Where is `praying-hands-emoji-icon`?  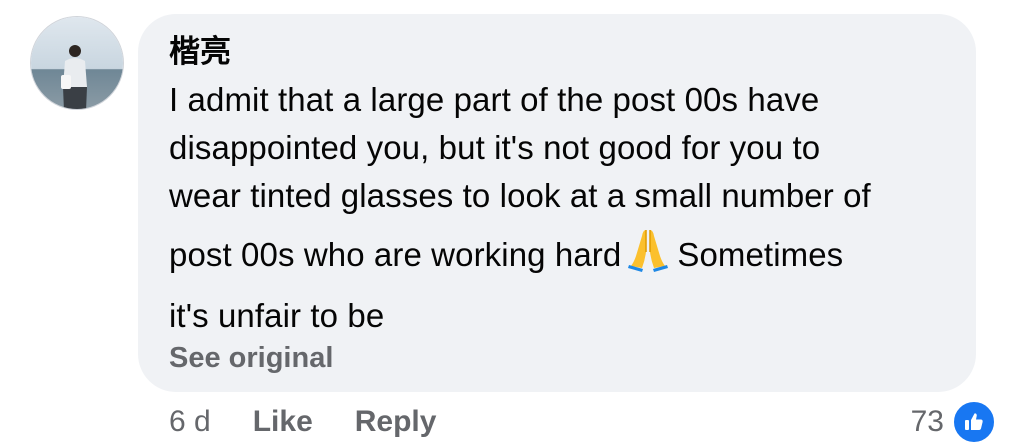 praying-hands-emoji-icon is located at coordinates (648, 259).